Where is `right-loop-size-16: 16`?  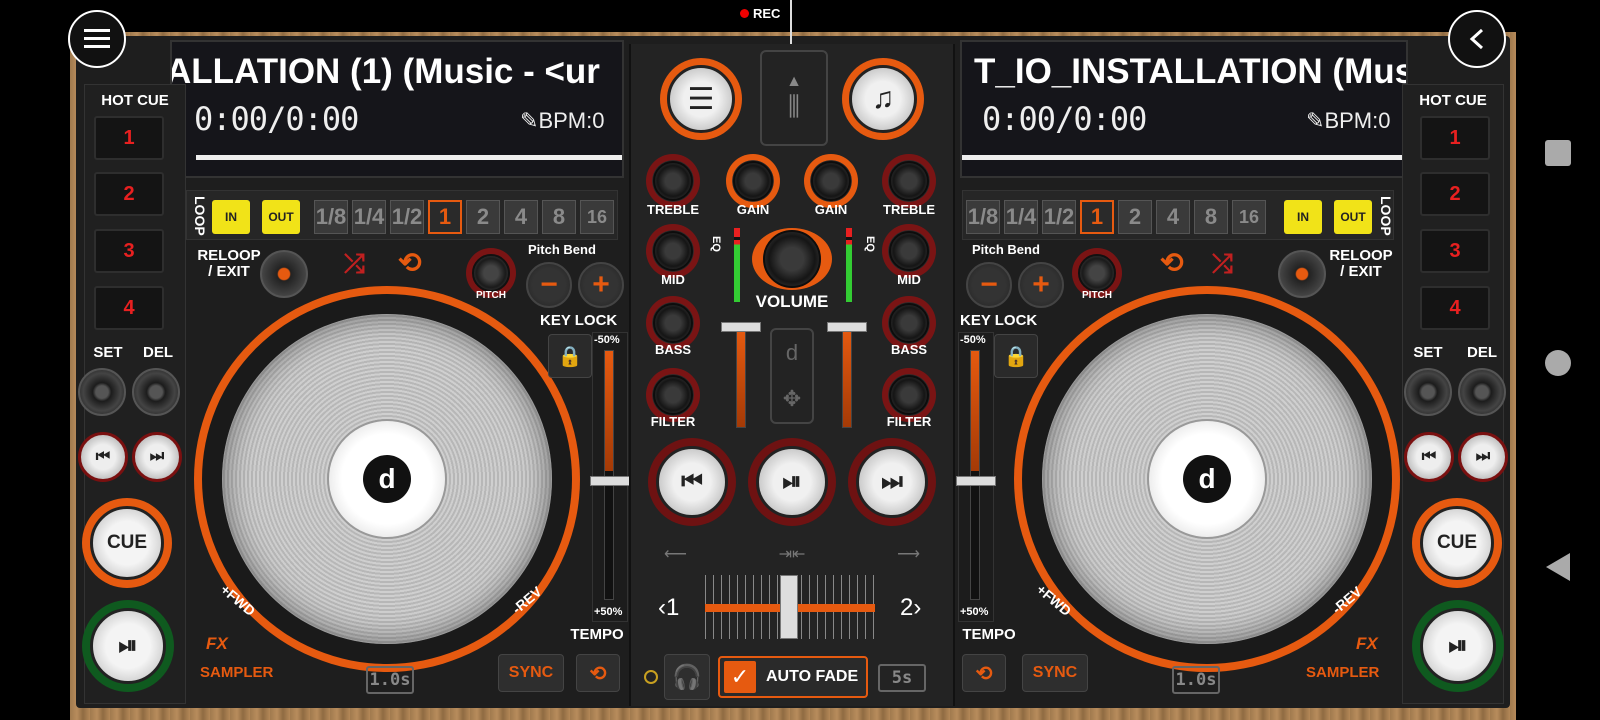
right-loop-size-16: 16 is located at coordinates (1249, 217).